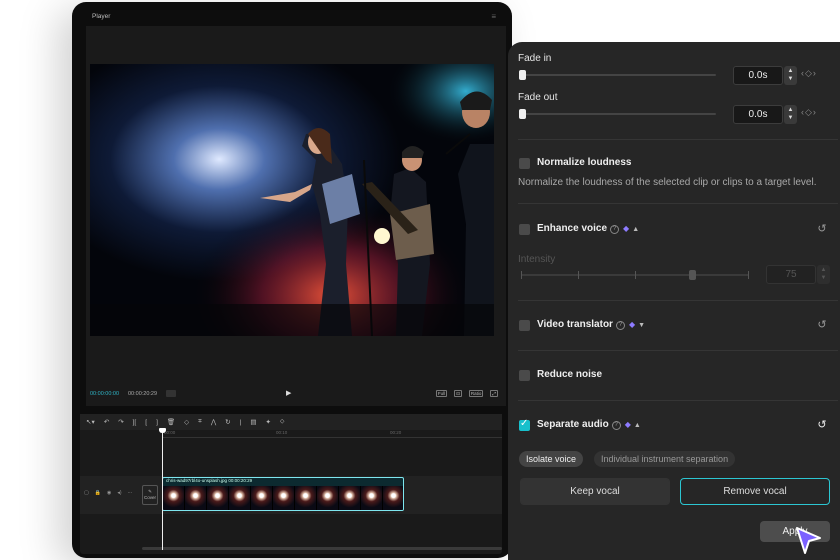  I want to click on fade-out-input: 0.0s, so click(758, 114).